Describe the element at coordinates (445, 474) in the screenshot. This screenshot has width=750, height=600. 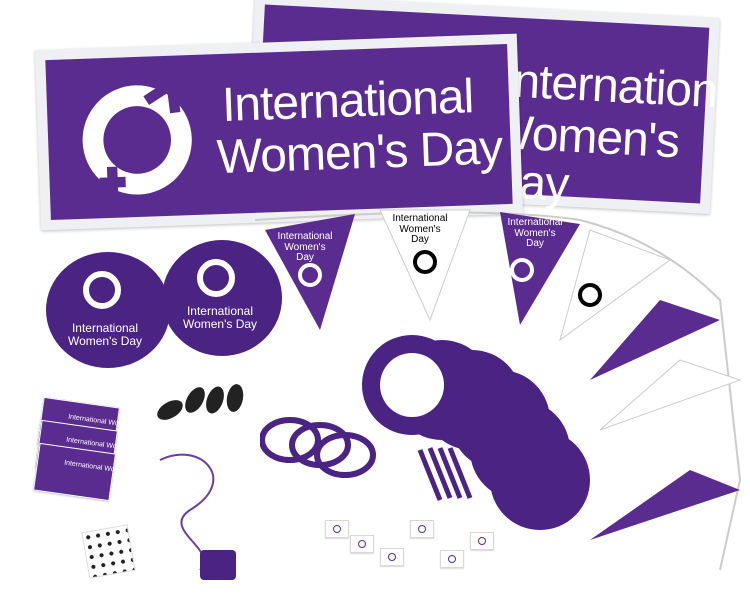
I see `pens` at that location.